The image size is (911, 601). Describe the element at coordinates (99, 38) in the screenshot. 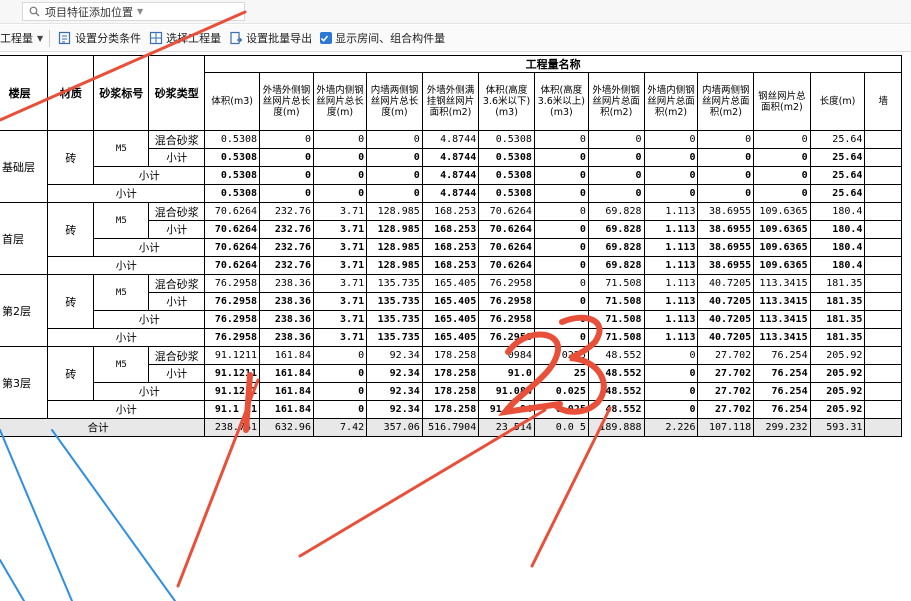

I see `set-classification-button: 设置分类条件` at that location.